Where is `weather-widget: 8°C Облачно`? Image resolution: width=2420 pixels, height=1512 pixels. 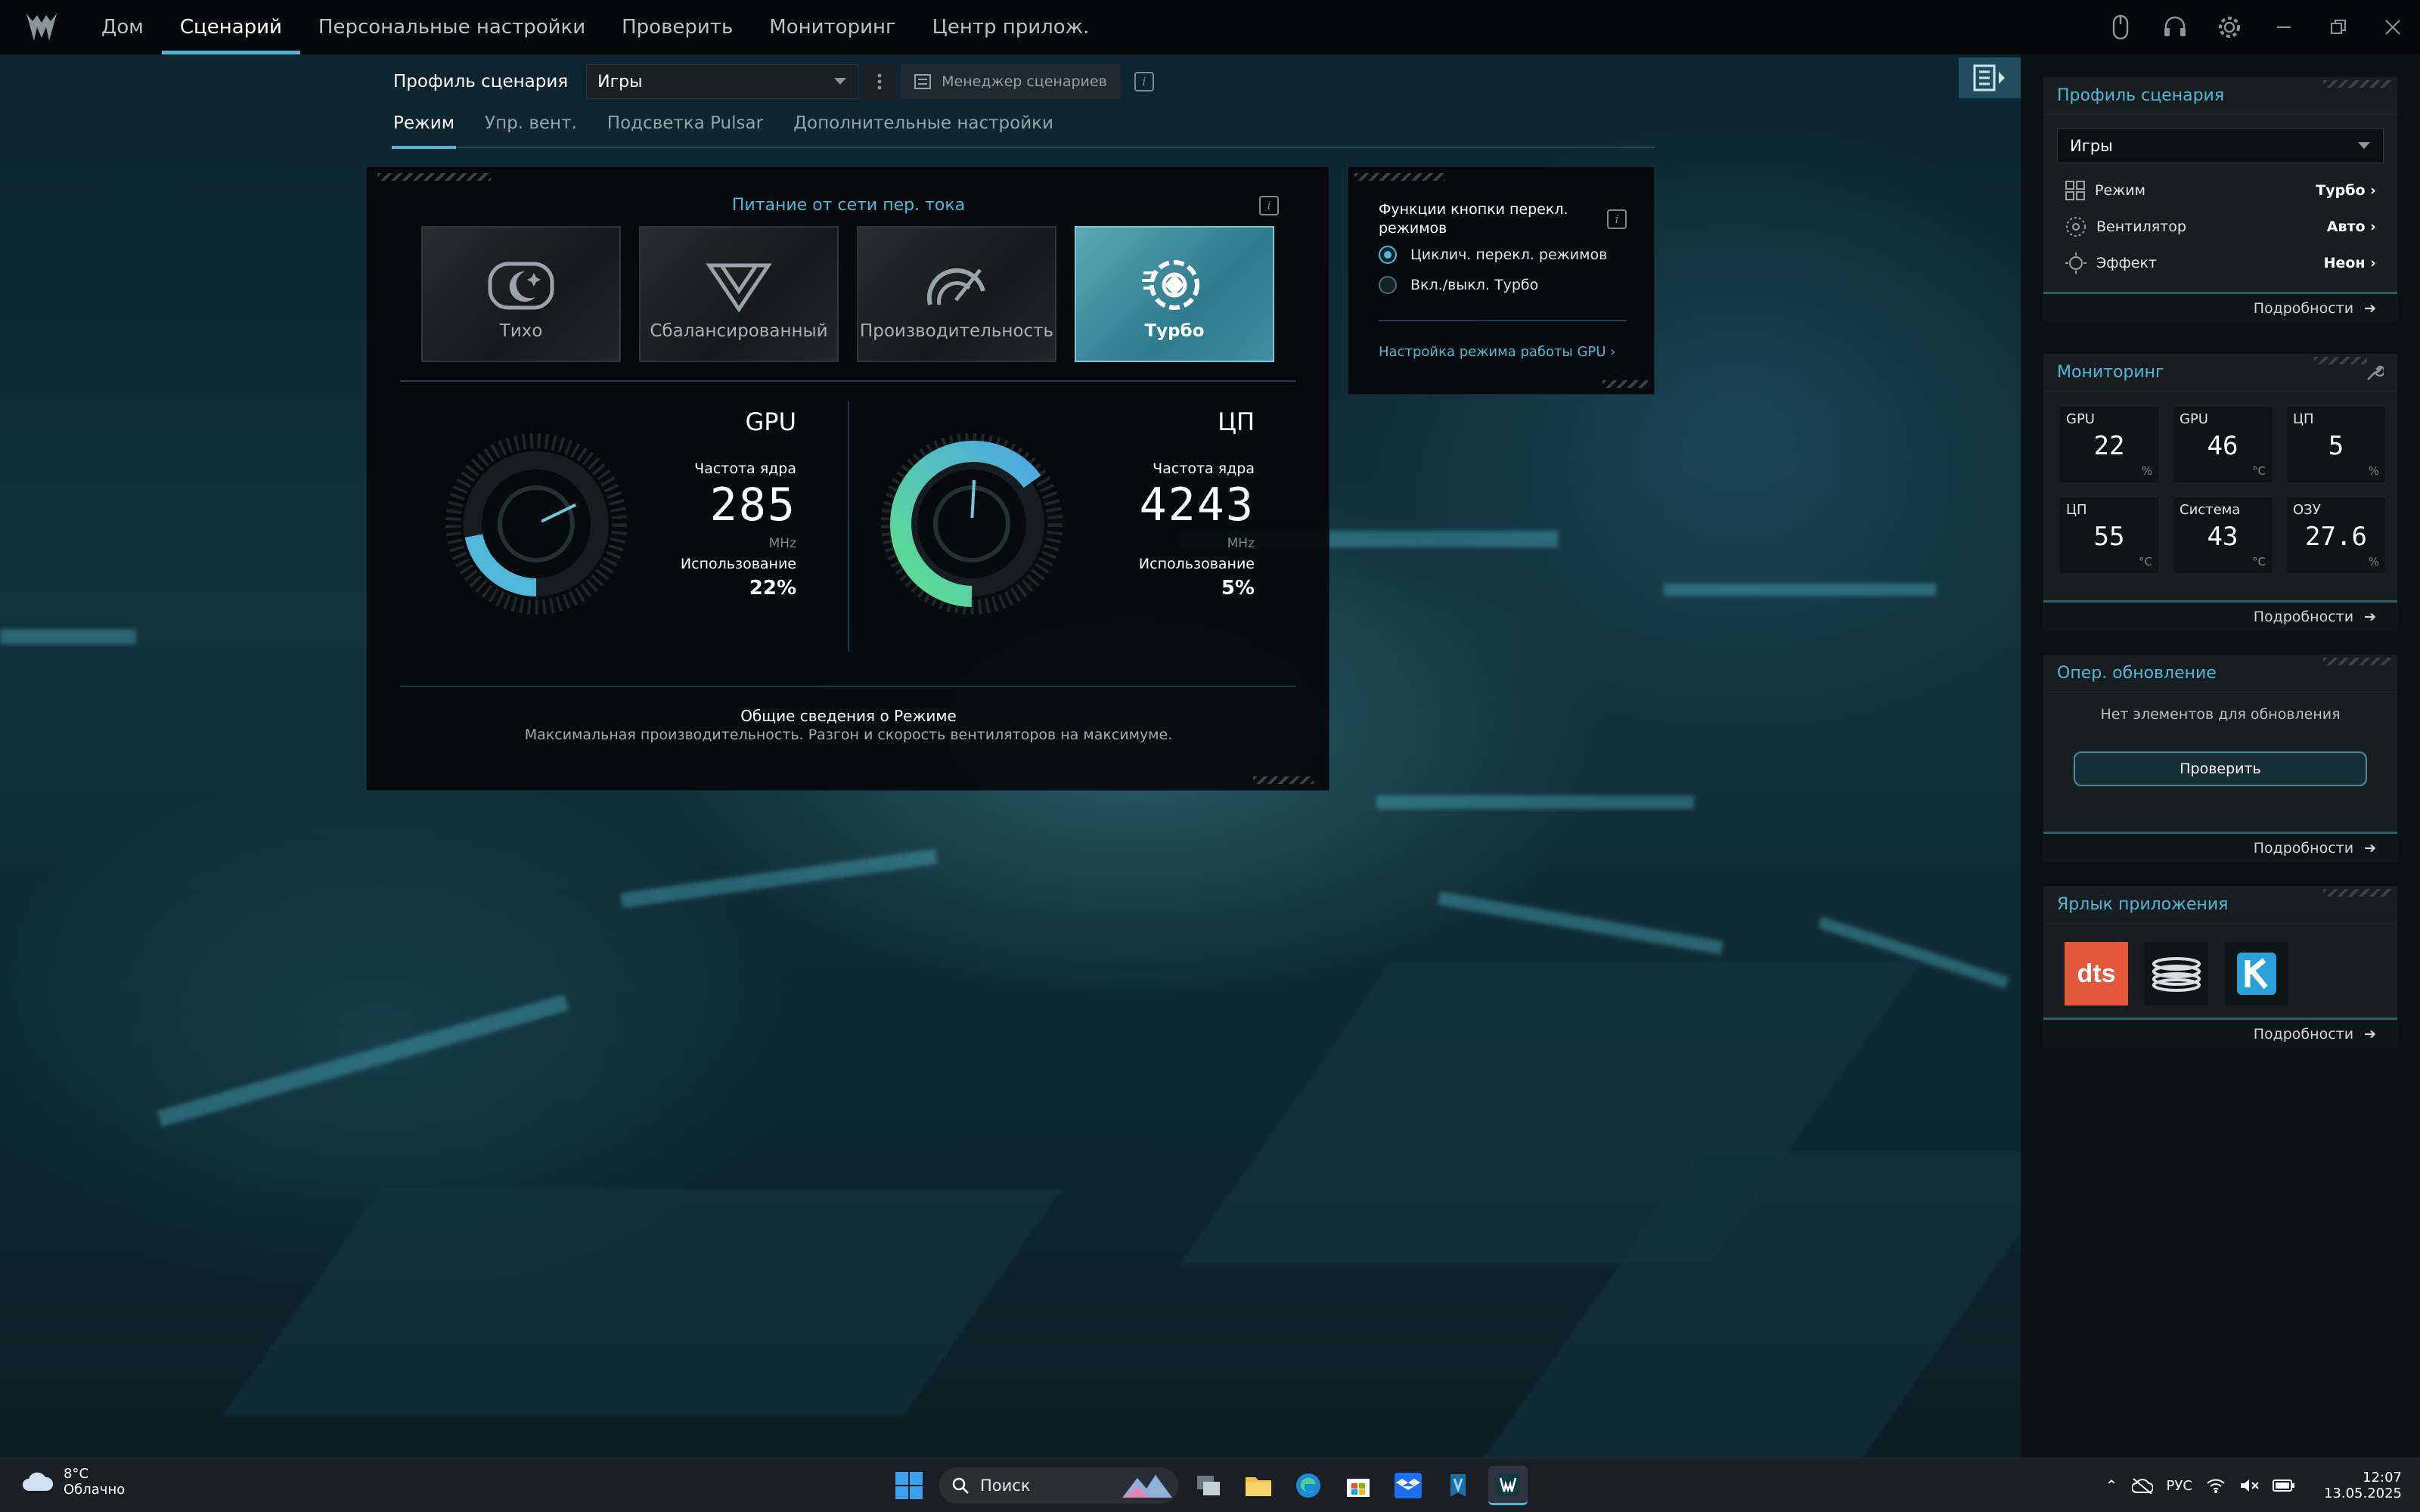 weather-widget: 8°C Облачно is located at coordinates (73, 1482).